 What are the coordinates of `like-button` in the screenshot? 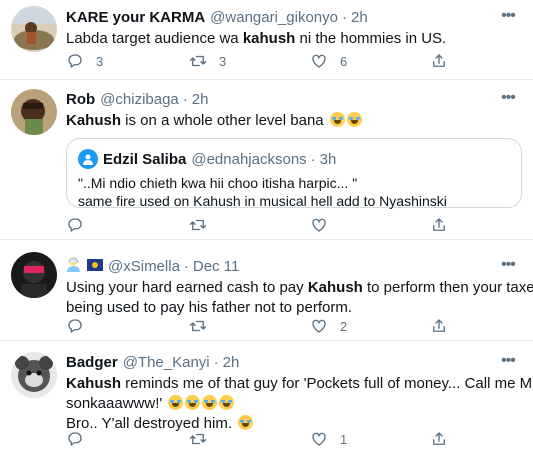 It's located at (319, 225).